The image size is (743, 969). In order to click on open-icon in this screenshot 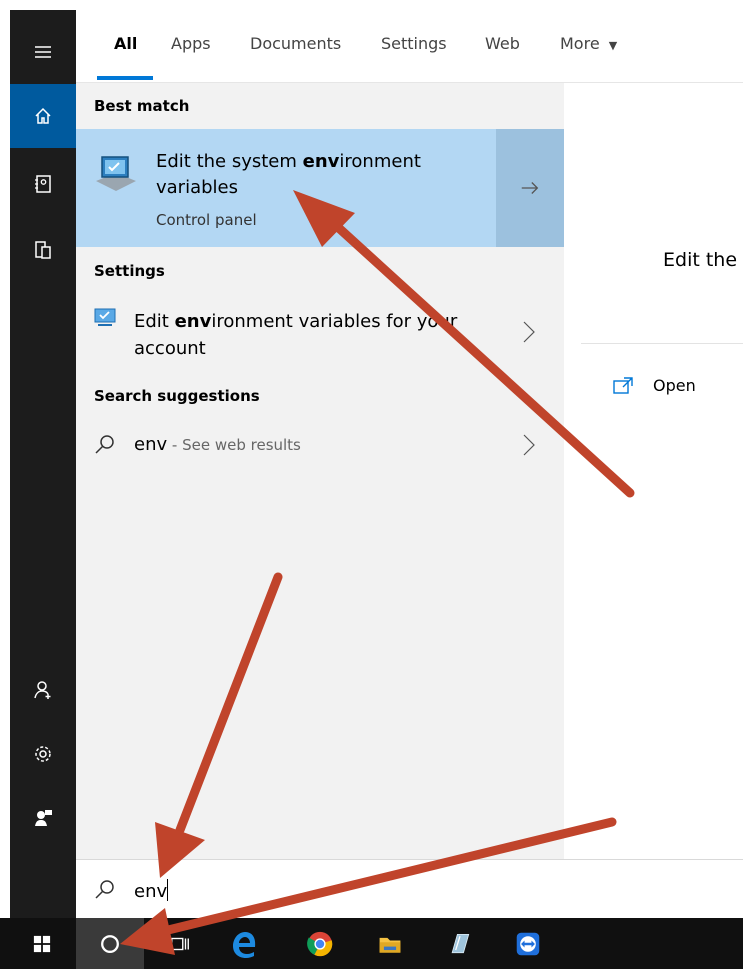, I will do `click(623, 385)`.